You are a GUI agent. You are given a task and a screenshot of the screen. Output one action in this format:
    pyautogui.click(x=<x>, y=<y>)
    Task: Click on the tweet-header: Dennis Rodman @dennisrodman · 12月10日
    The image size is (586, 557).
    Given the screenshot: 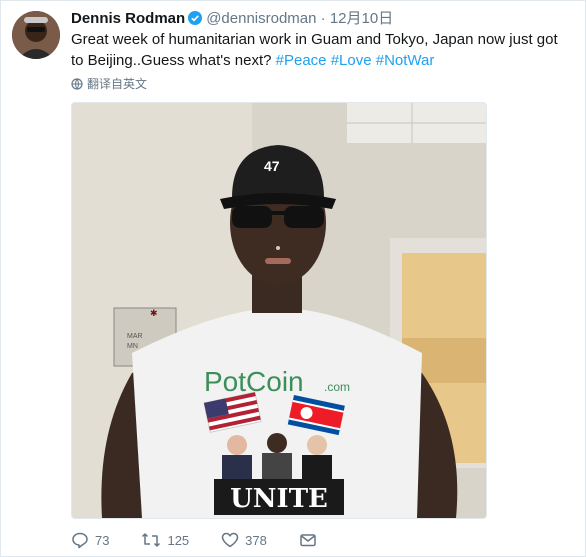 What is the action you would take?
    pyautogui.click(x=232, y=19)
    